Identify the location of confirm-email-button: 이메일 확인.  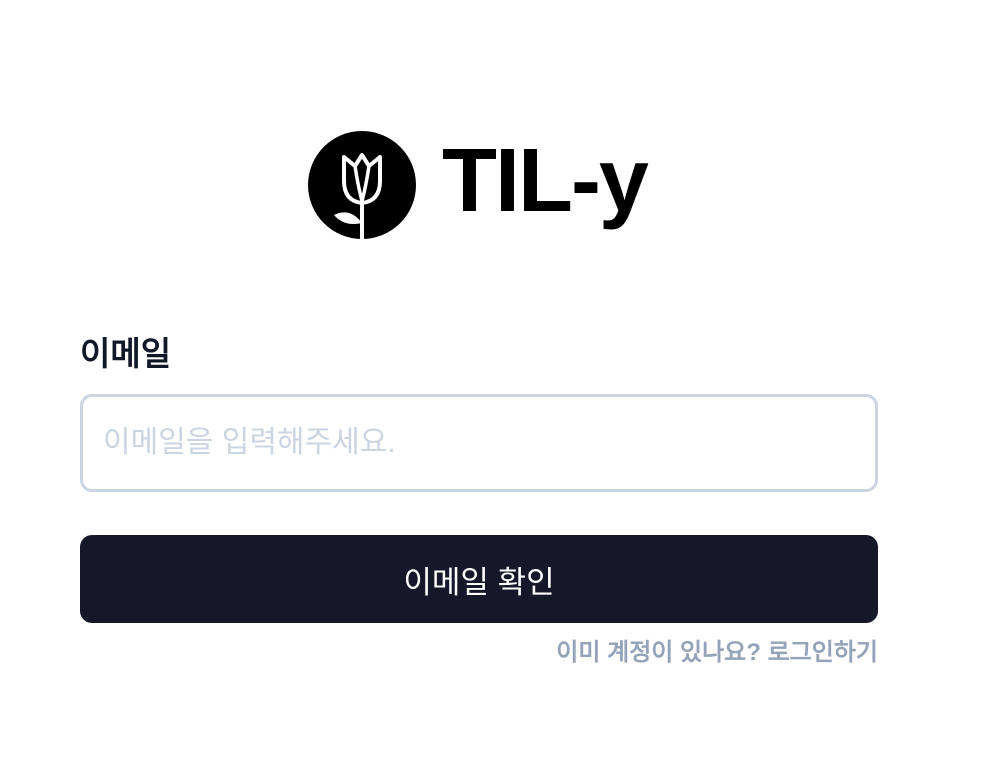
(479, 579).